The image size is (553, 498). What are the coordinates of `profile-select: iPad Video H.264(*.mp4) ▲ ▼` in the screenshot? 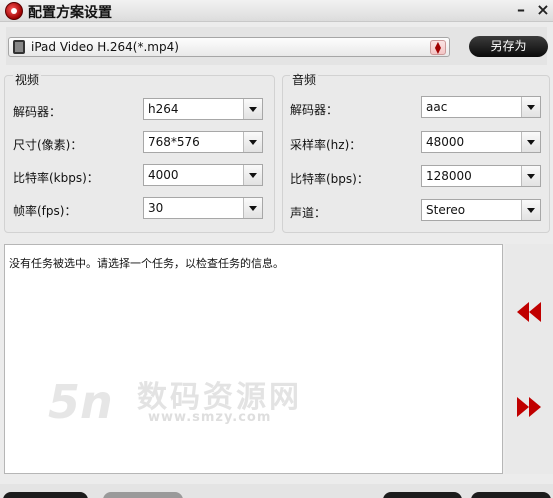 It's located at (229, 47).